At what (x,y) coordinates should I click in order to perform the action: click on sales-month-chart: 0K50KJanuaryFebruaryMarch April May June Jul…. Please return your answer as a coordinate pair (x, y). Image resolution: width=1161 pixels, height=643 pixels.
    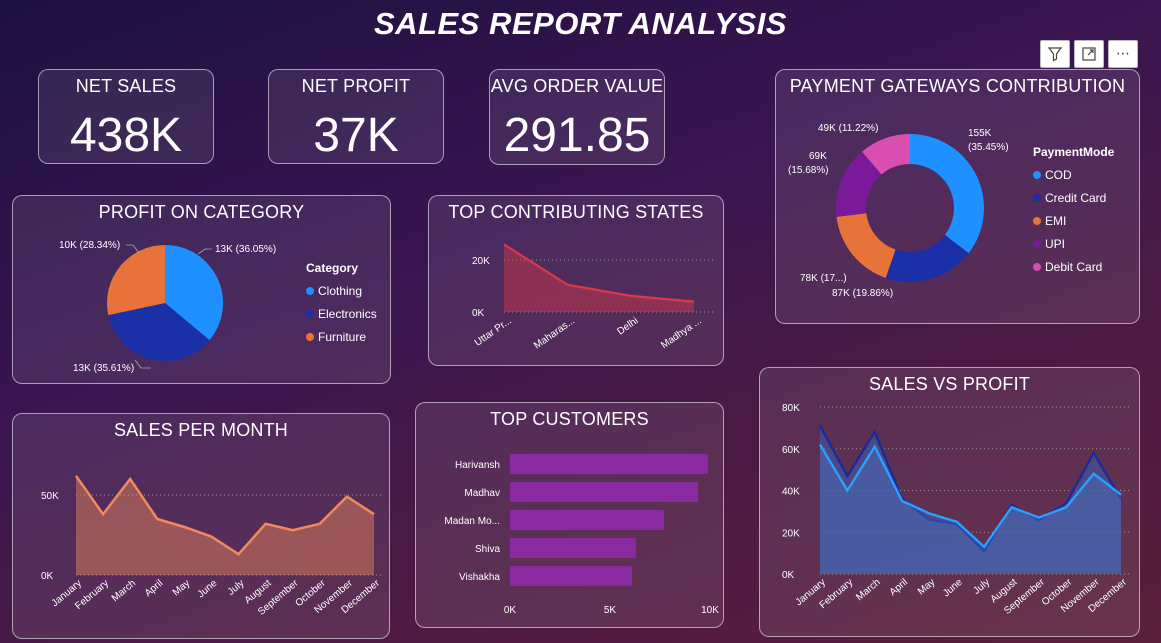
    Looking at the image, I should click on (211, 546).